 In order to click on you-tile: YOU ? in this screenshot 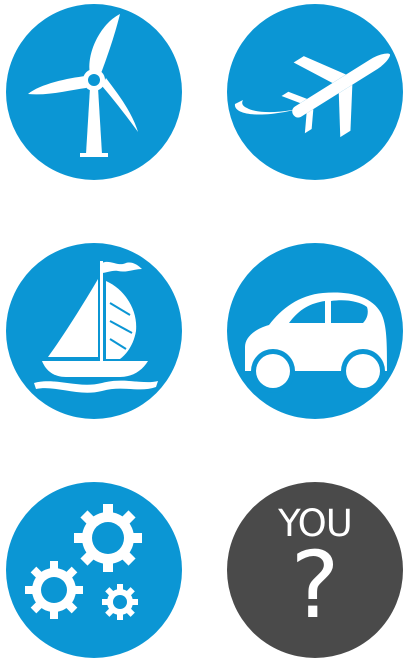, I will do `click(315, 570)`.